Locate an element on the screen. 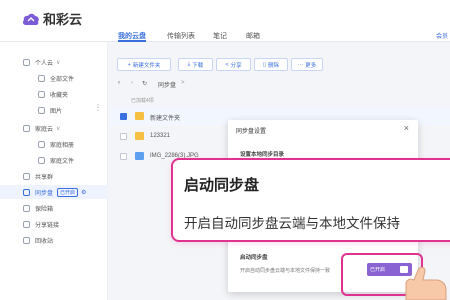 The height and width of the screenshot is (300, 450). sidebar-item-10: 分享链接 is located at coordinates (54, 224).